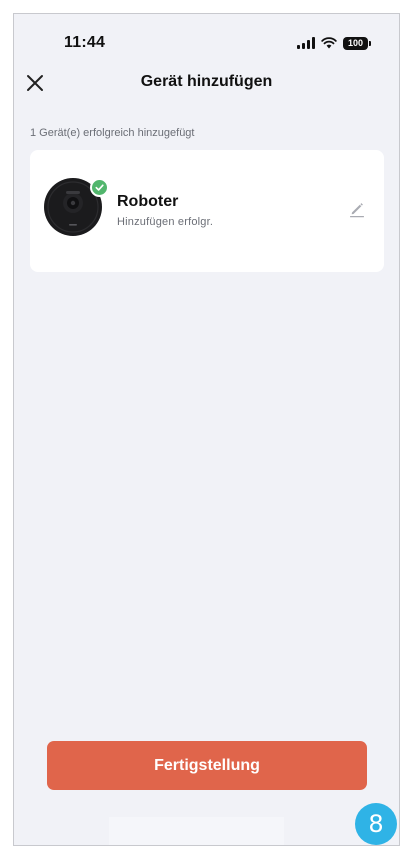 The height and width of the screenshot is (861, 415). Describe the element at coordinates (206, 81) in the screenshot. I see `page-title: Gerät hinzufügen` at that location.